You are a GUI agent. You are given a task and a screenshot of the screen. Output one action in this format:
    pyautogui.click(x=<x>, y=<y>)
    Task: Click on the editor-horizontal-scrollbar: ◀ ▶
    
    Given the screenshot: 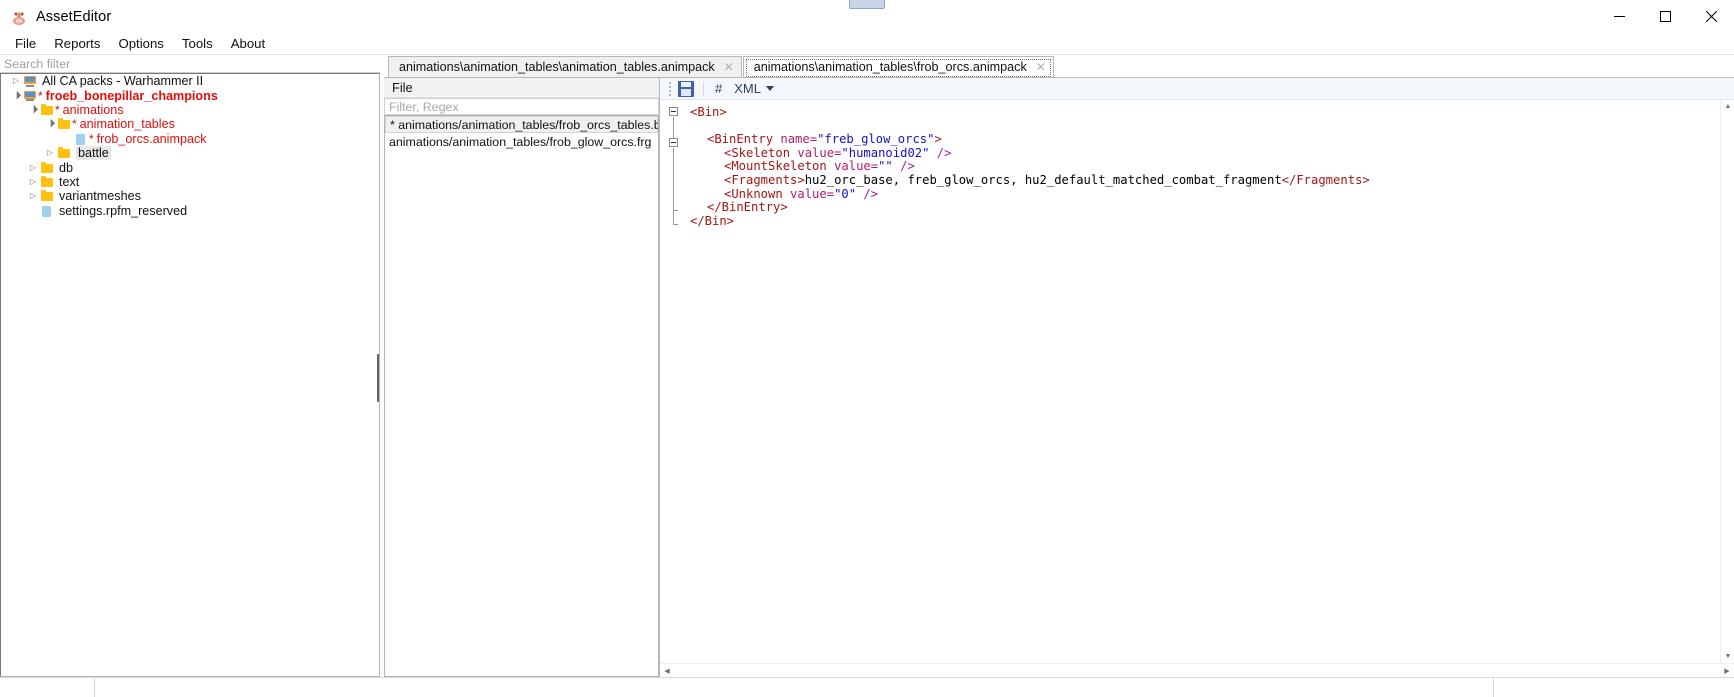 What is the action you would take?
    pyautogui.click(x=1197, y=670)
    